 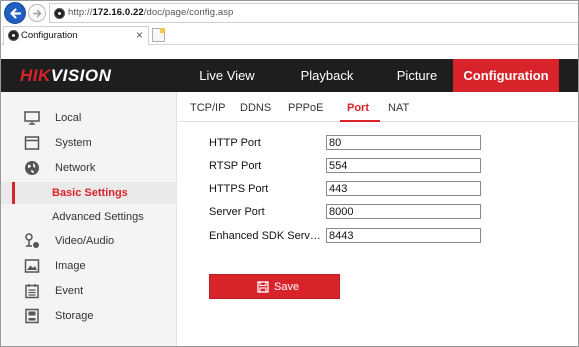 I want to click on sidebar-item-label: Network, so click(x=75, y=168).